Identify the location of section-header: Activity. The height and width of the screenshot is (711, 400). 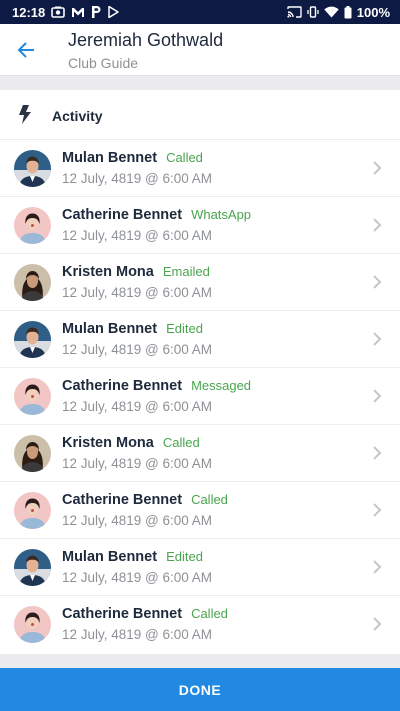
(200, 115).